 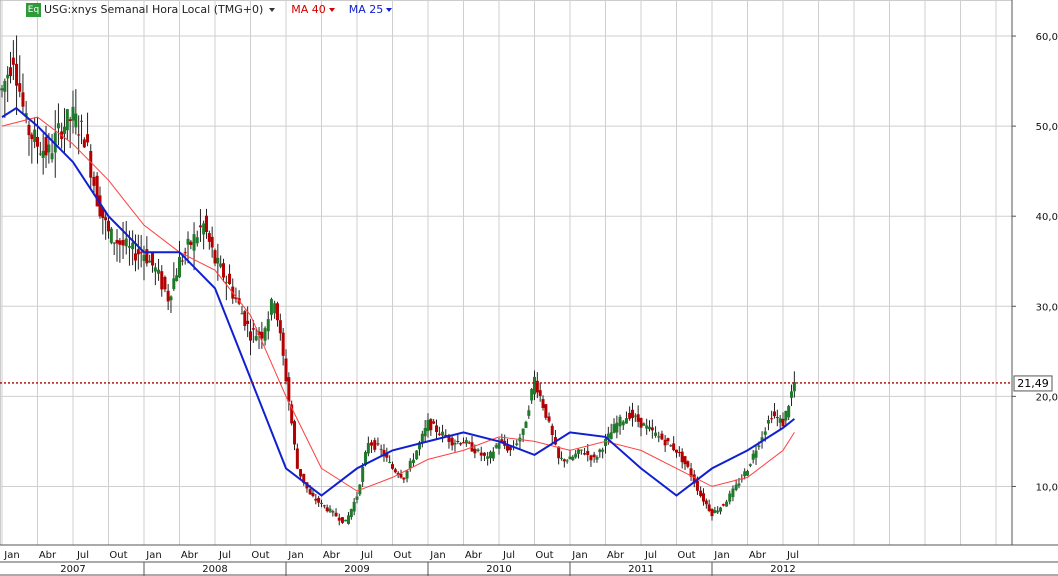 I want to click on last-price-label: 21,49, so click(x=1033, y=383).